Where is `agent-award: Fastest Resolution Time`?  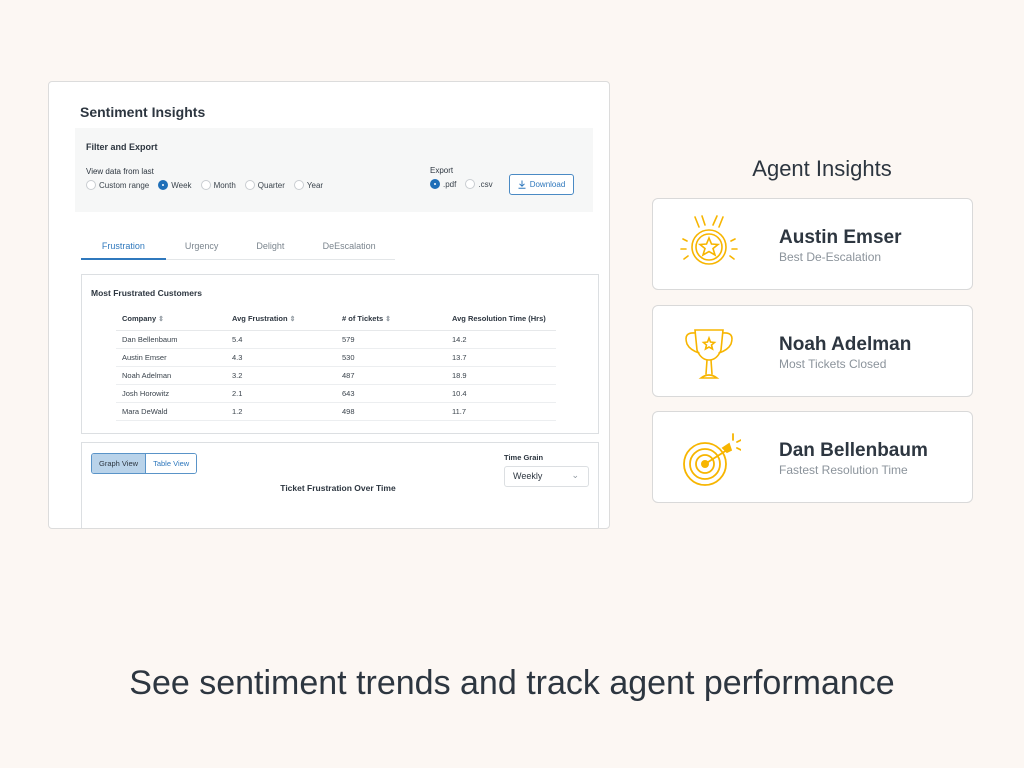 agent-award: Fastest Resolution Time is located at coordinates (843, 470).